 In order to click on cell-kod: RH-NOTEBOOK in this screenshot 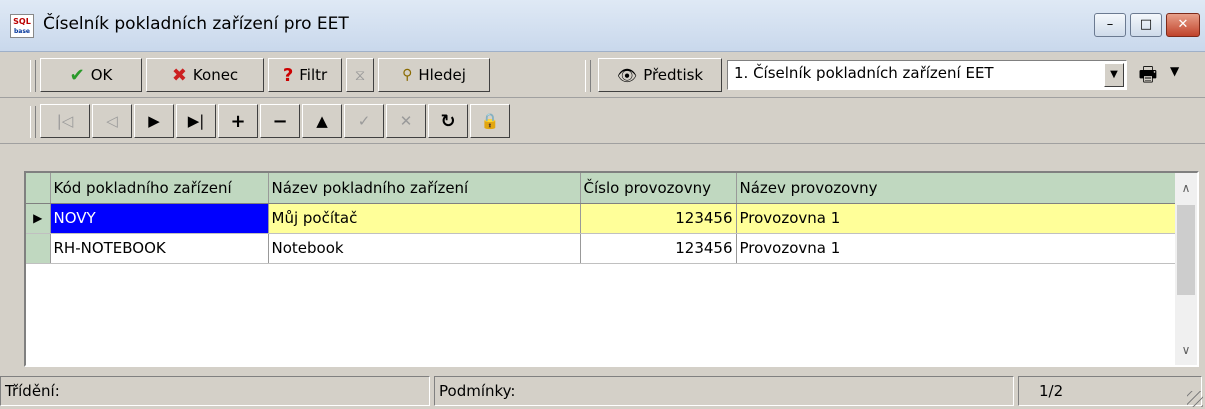, I will do `click(159, 248)`.